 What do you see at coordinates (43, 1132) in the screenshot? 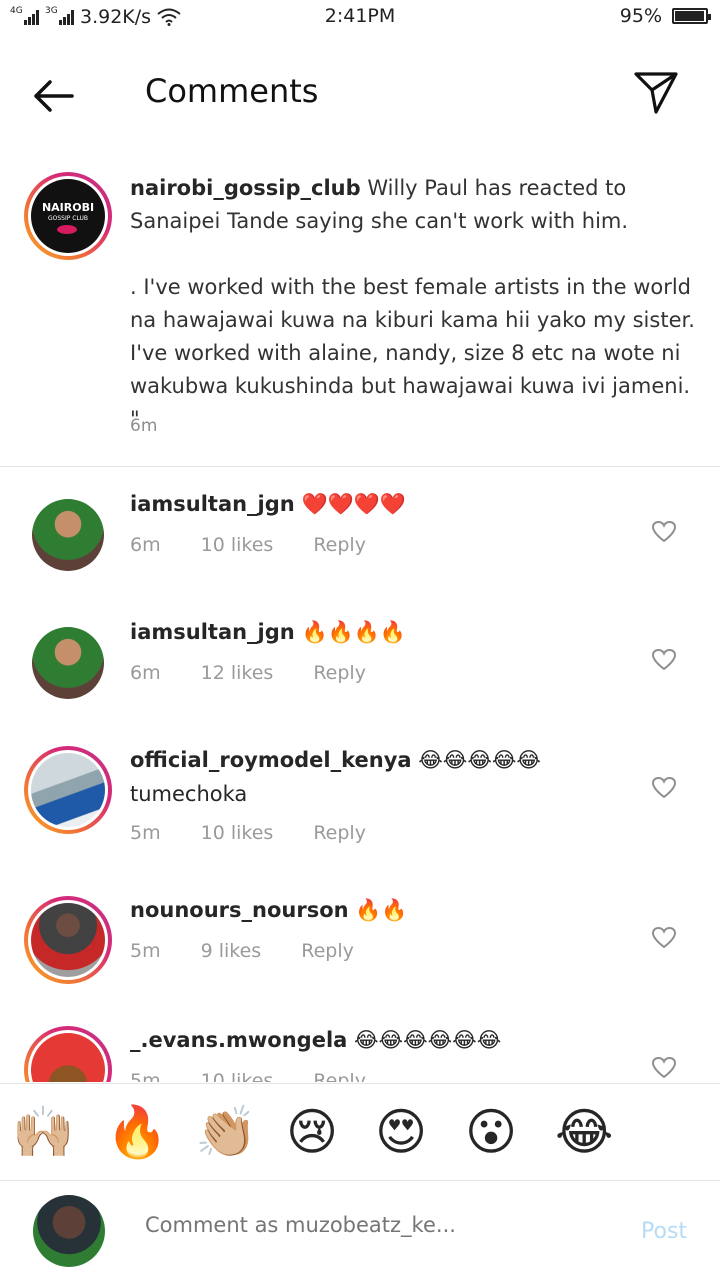
I see `raising-hands-emoji-button: 🙌🏼` at bounding box center [43, 1132].